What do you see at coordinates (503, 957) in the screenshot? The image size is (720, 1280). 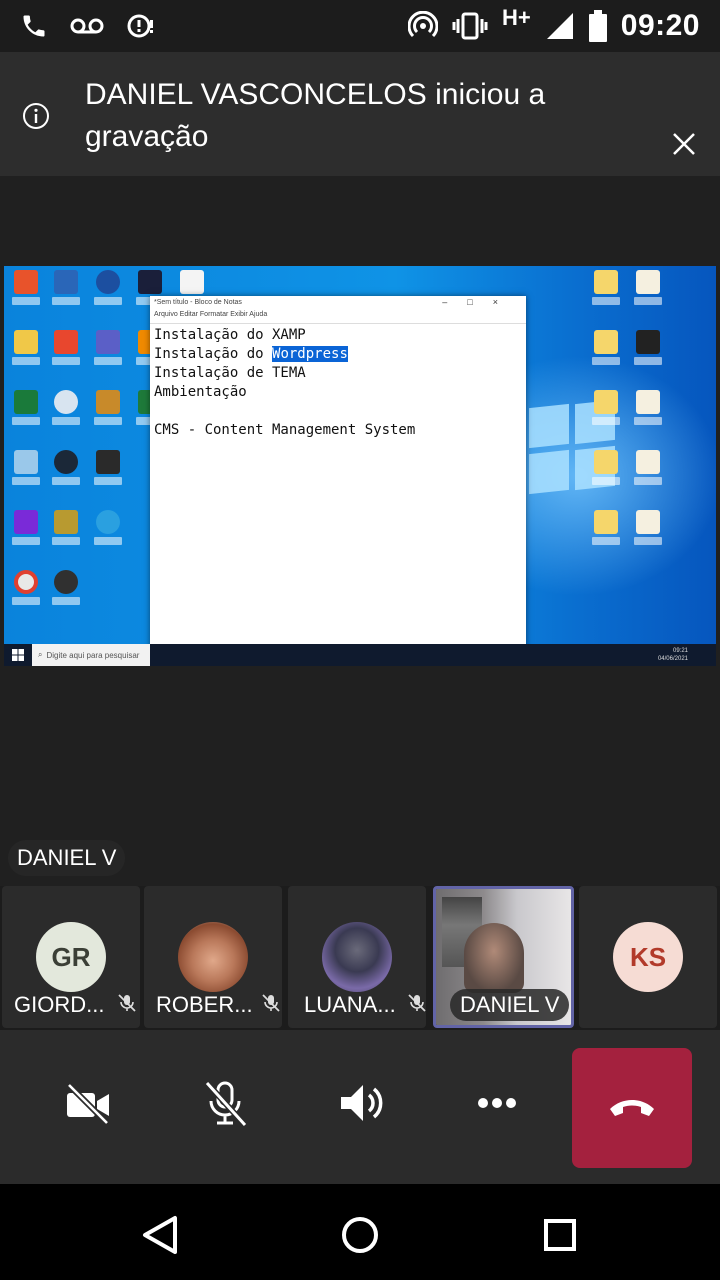 I see `participant-tile-video: DANIEL V` at bounding box center [503, 957].